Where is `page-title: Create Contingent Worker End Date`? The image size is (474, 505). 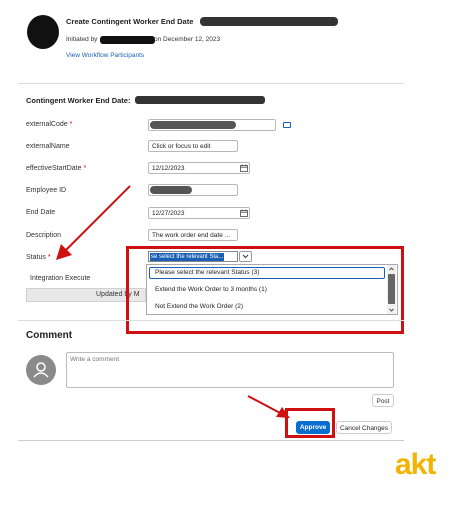 page-title: Create Contingent Worker End Date is located at coordinates (130, 21).